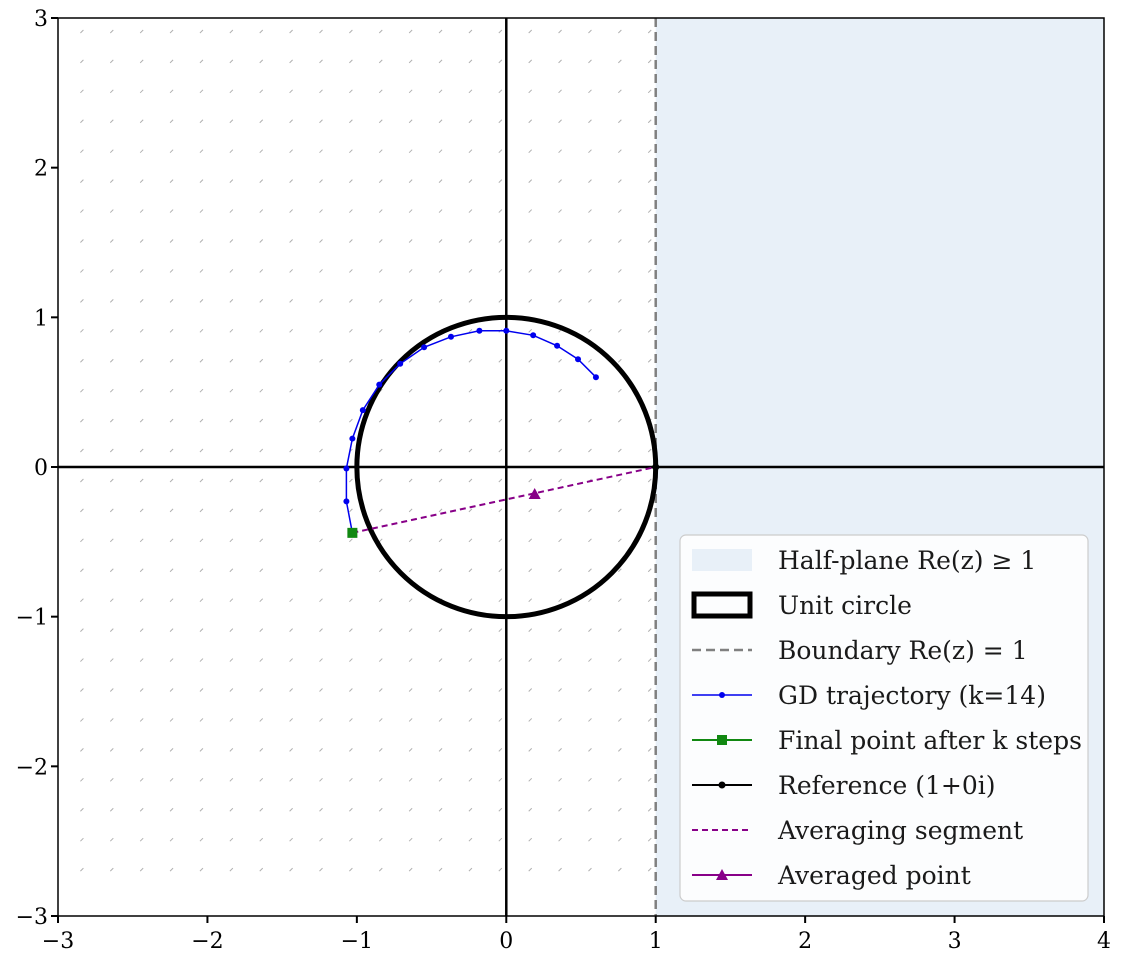  I want to click on y-tick-label: −1, so click(32, 618).